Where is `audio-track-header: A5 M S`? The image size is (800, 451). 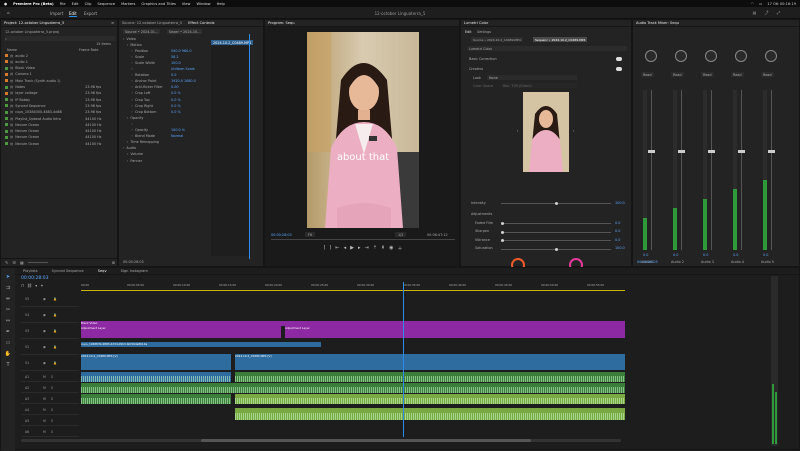 audio-track-header: A5 M S is located at coordinates (50, 421).